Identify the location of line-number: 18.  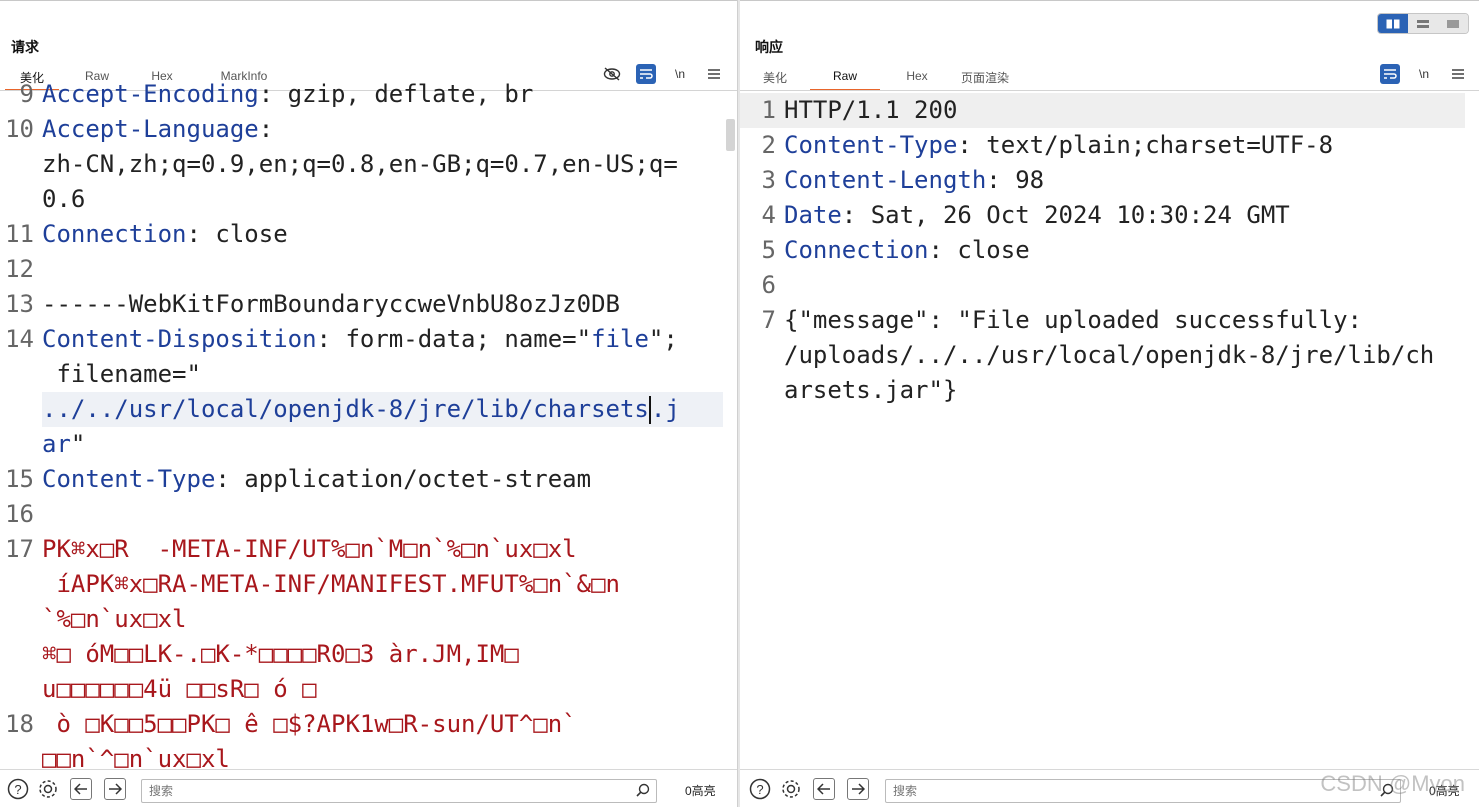
(19, 724).